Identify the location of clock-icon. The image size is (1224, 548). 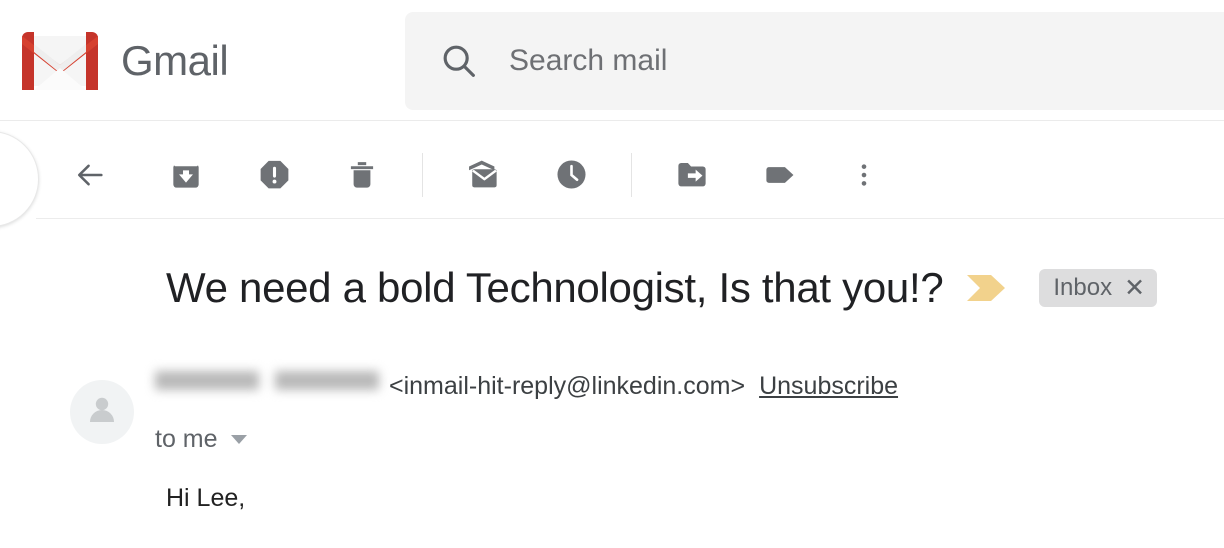
(571, 174).